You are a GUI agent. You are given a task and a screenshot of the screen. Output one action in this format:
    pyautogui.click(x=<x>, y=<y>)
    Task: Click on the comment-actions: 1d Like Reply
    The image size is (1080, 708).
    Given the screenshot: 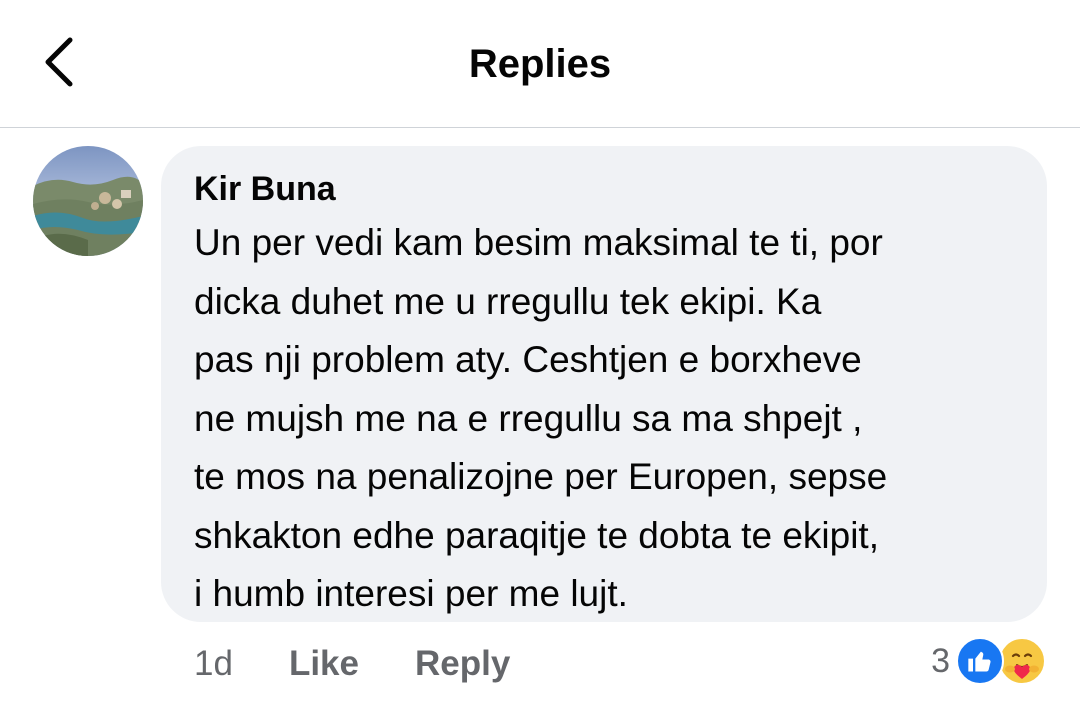 What is the action you would take?
    pyautogui.click(x=352, y=664)
    